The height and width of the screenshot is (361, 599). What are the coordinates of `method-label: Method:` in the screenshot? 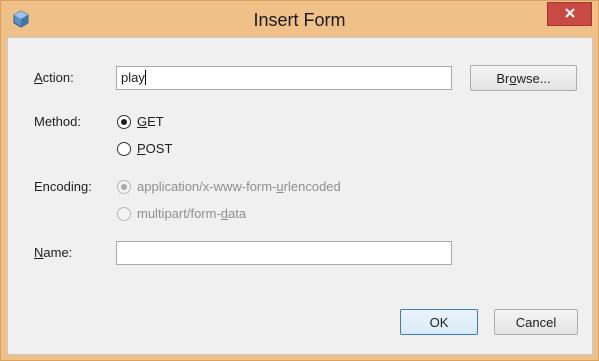 It's located at (57, 121).